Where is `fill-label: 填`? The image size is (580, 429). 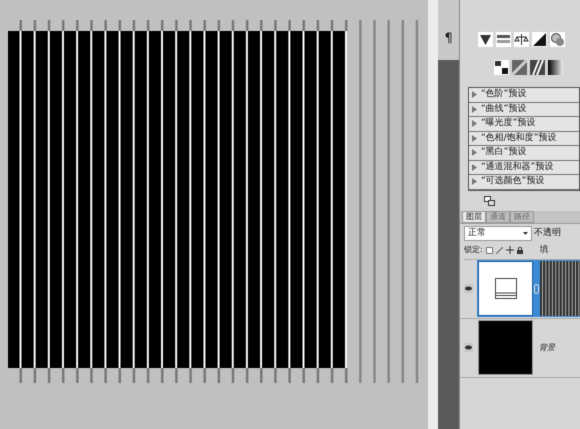 fill-label: 填 is located at coordinates (544, 250).